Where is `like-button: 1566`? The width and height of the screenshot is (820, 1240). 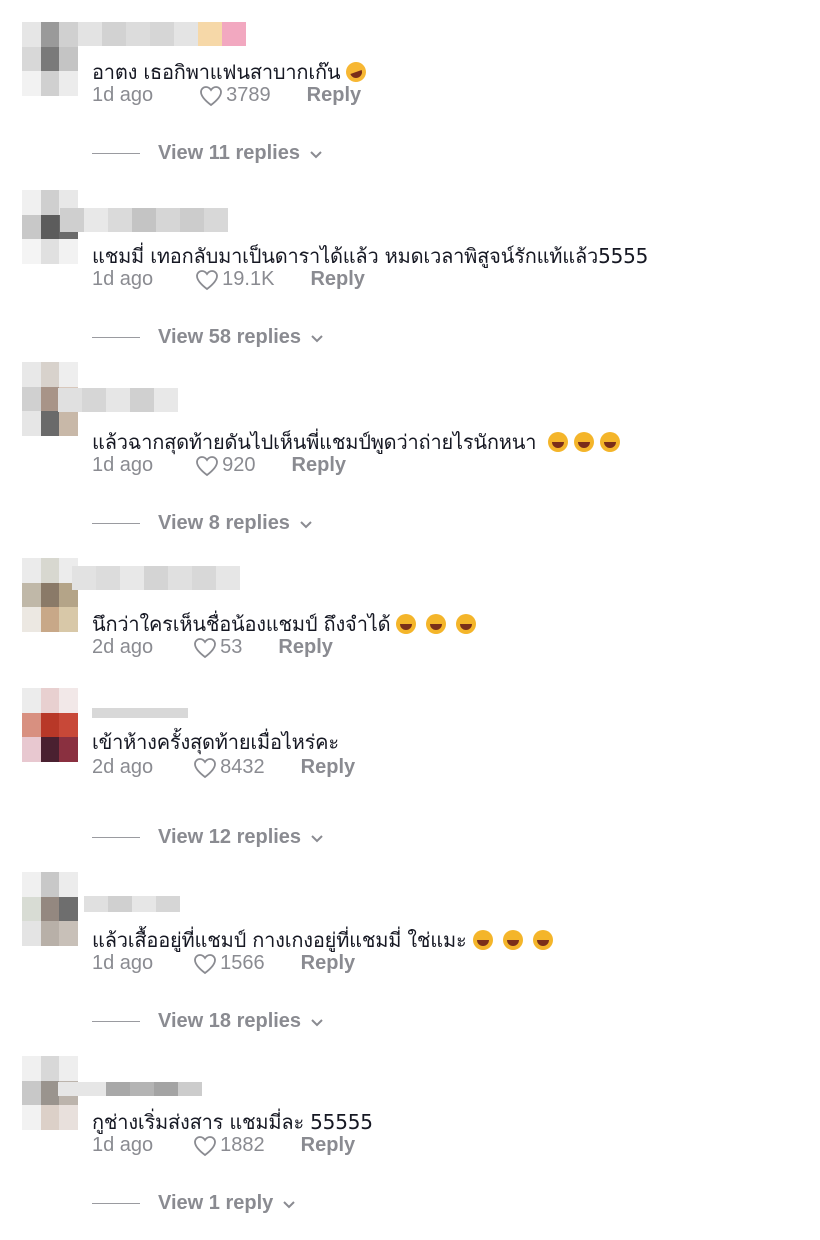
like-button: 1566 is located at coordinates (229, 963).